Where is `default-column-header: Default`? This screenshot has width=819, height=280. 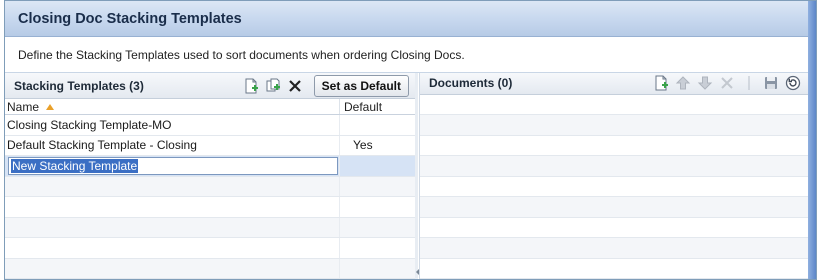 default-column-header: Default is located at coordinates (377, 106).